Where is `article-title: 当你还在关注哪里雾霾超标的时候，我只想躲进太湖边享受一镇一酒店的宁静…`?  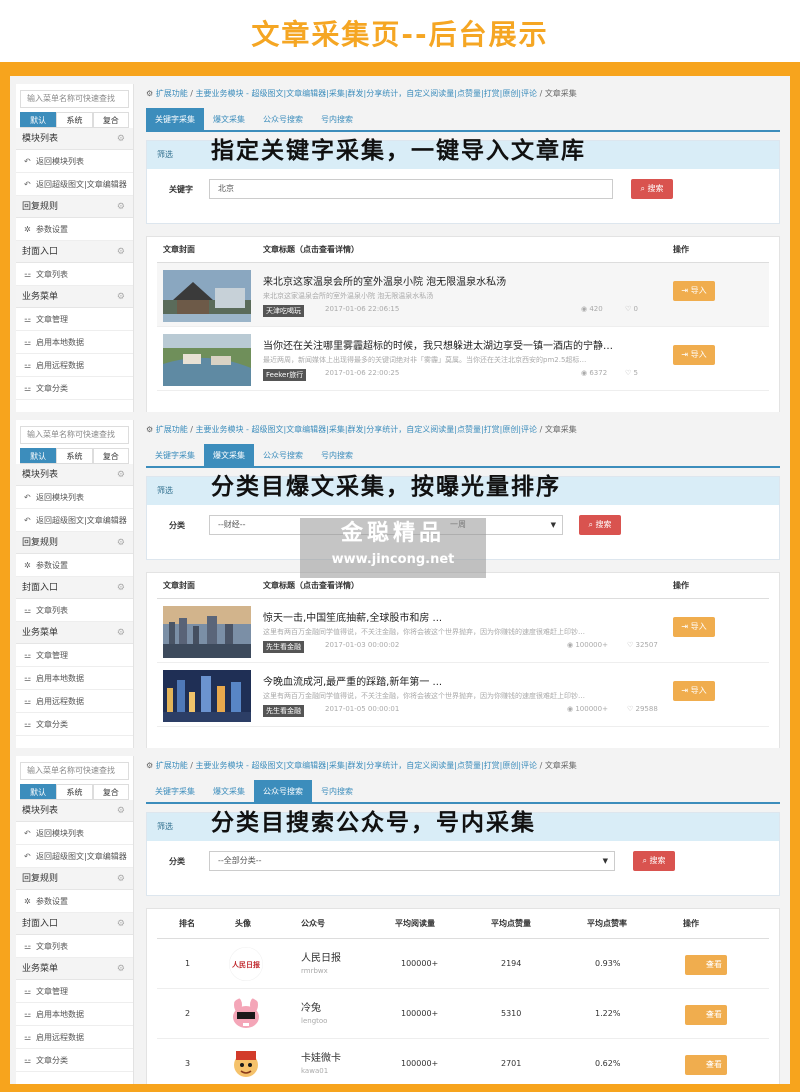 article-title: 当你还在关注哪里雾霾超标的时候，我只想躲进太湖边享受一镇一酒店的宁静… is located at coordinates (463, 344).